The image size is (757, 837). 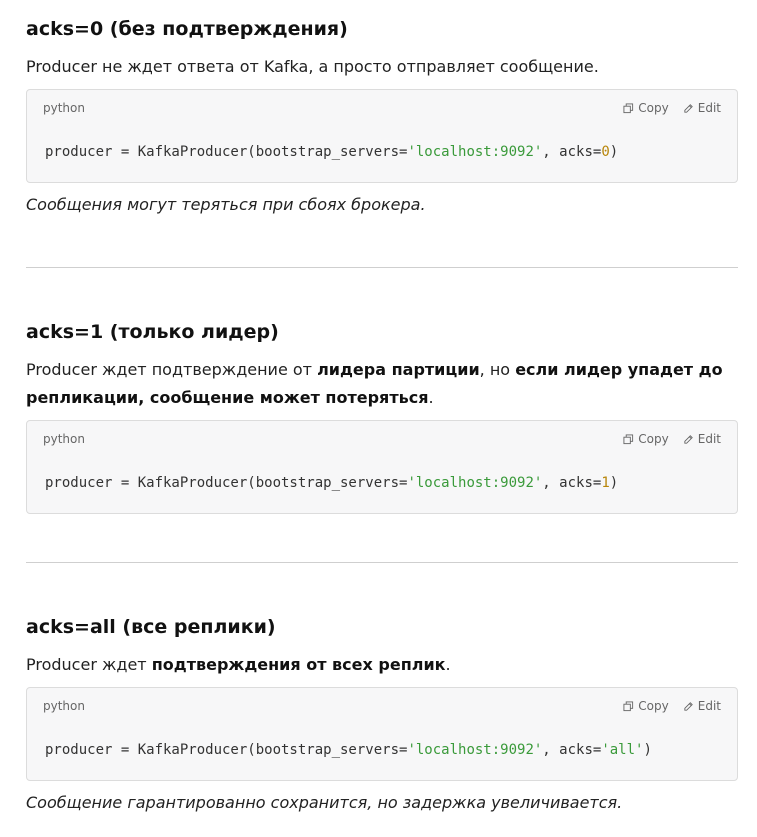 What do you see at coordinates (187, 29) in the screenshot?
I see `section-heading-acks-0: acks=0 (без подтверждения)` at bounding box center [187, 29].